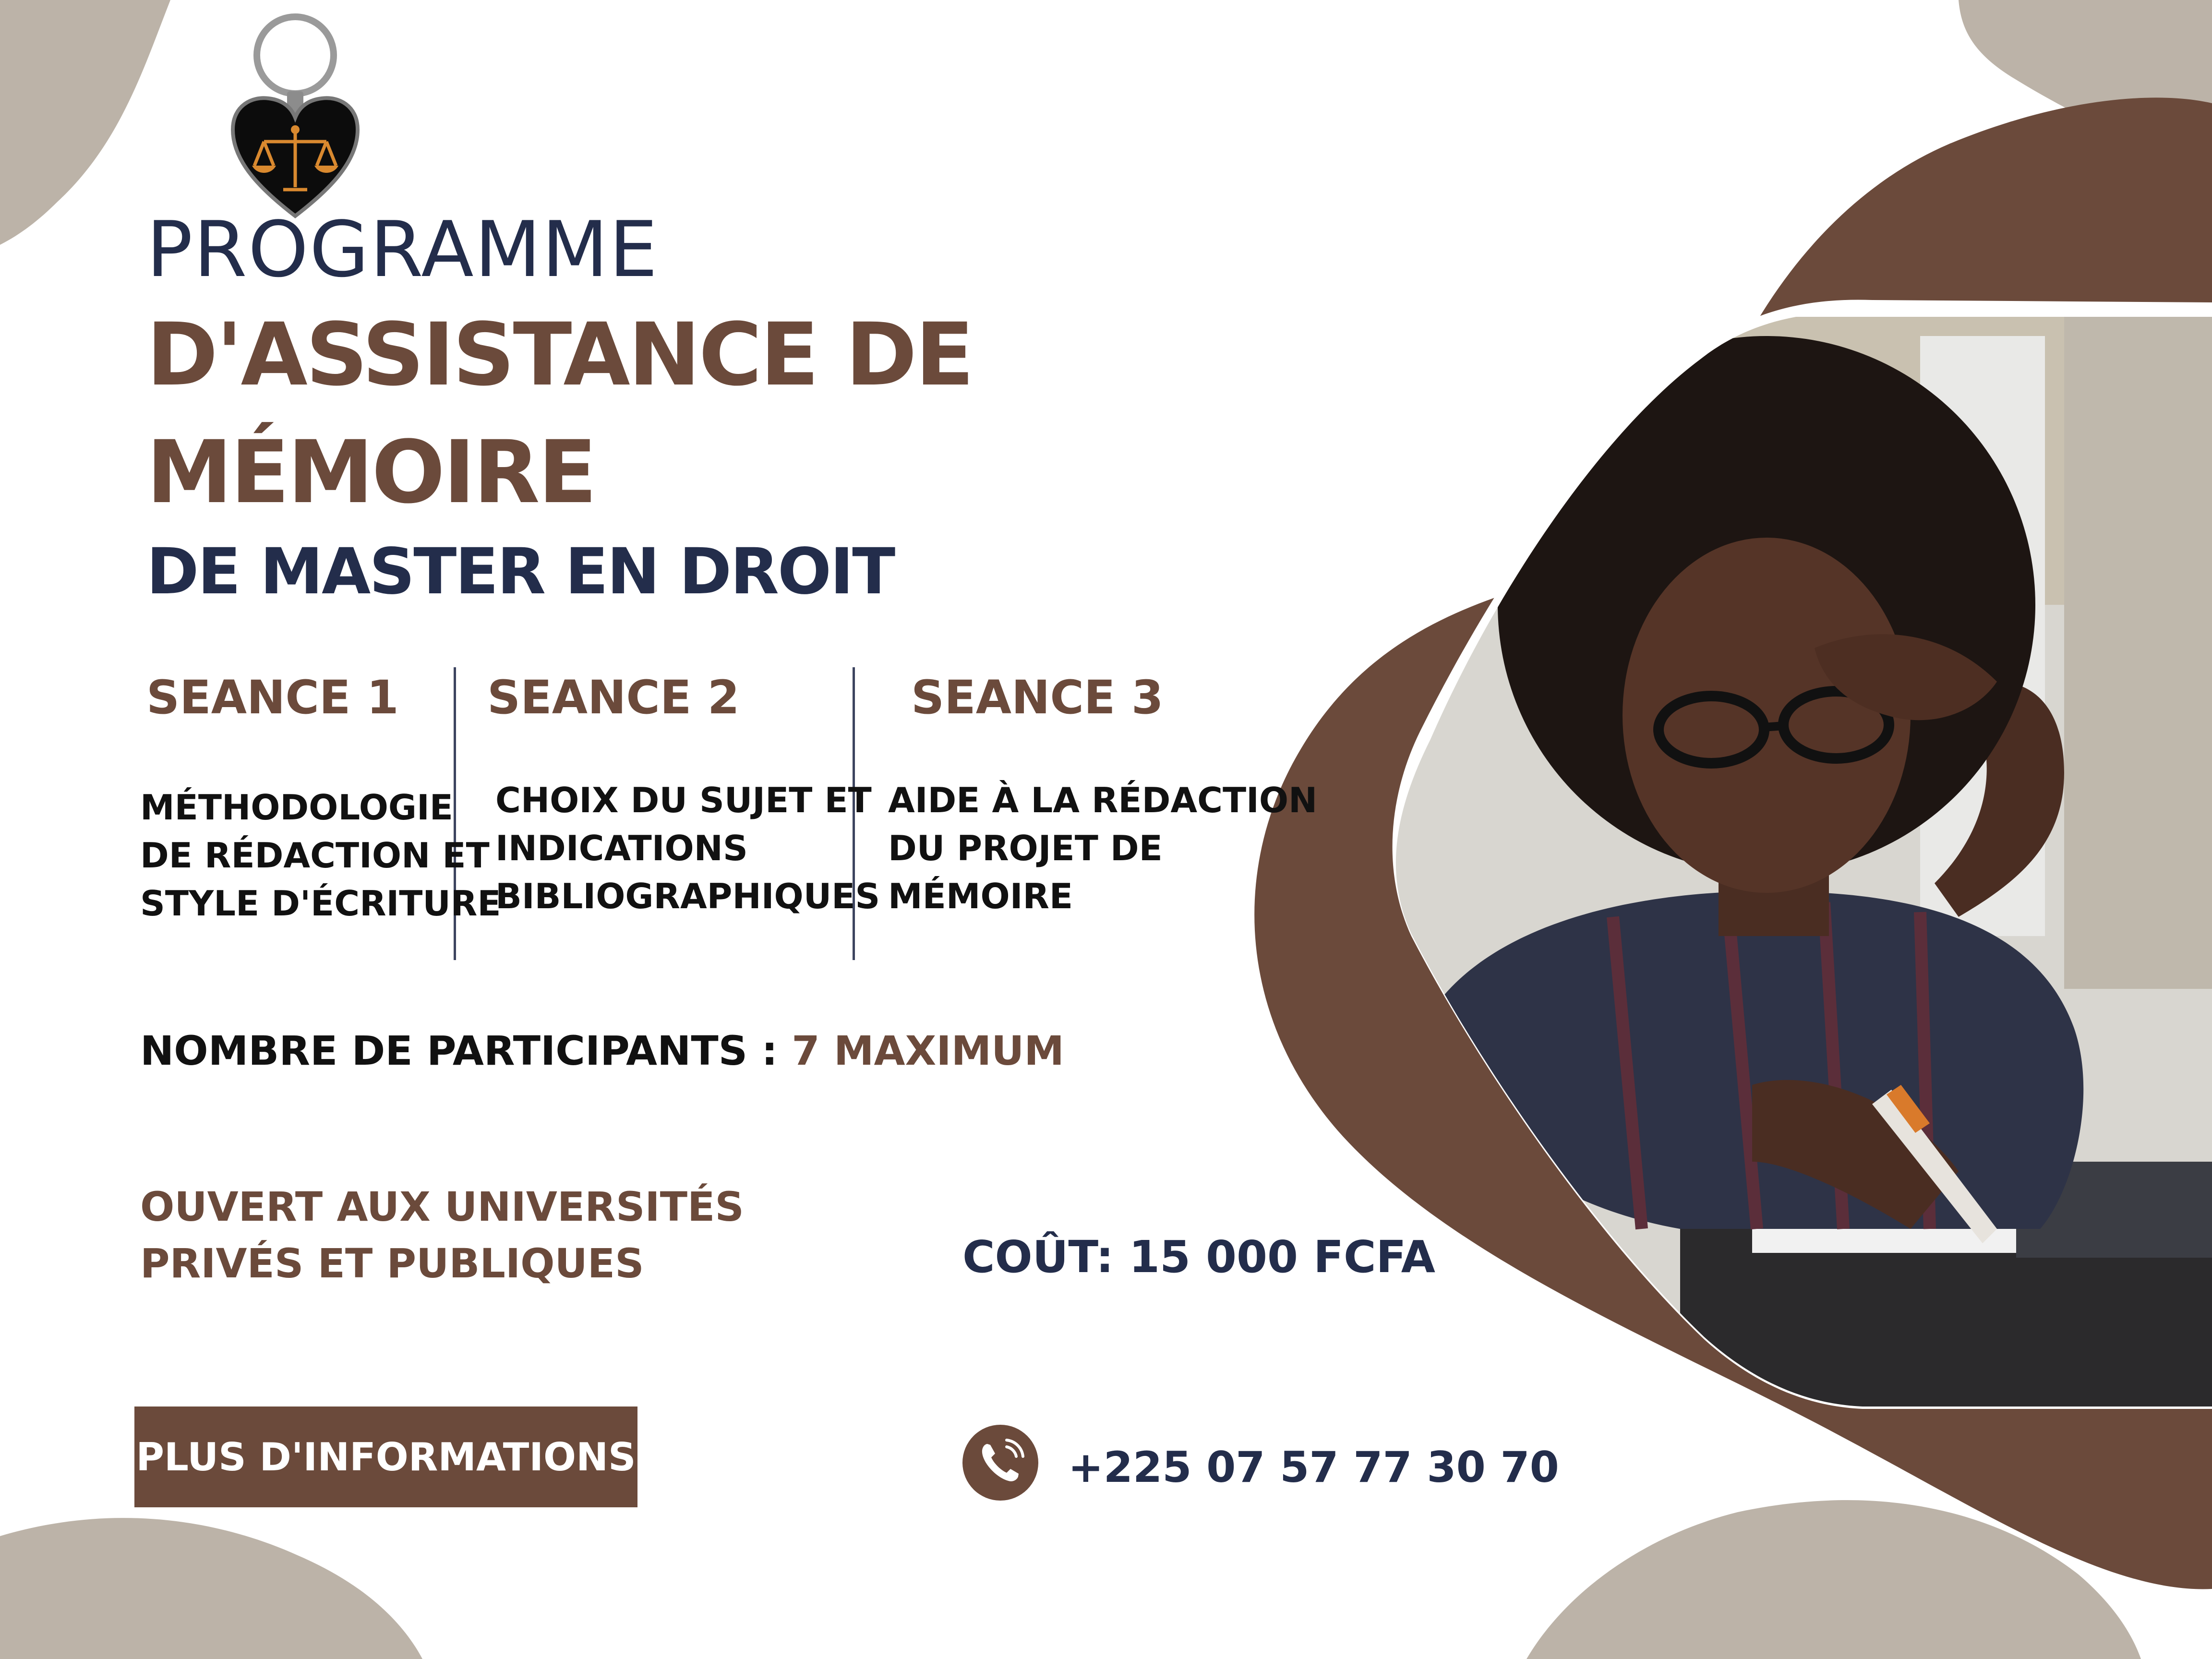  I want to click on title-master-droit: DE MASTER EN DROIT, so click(520, 572).